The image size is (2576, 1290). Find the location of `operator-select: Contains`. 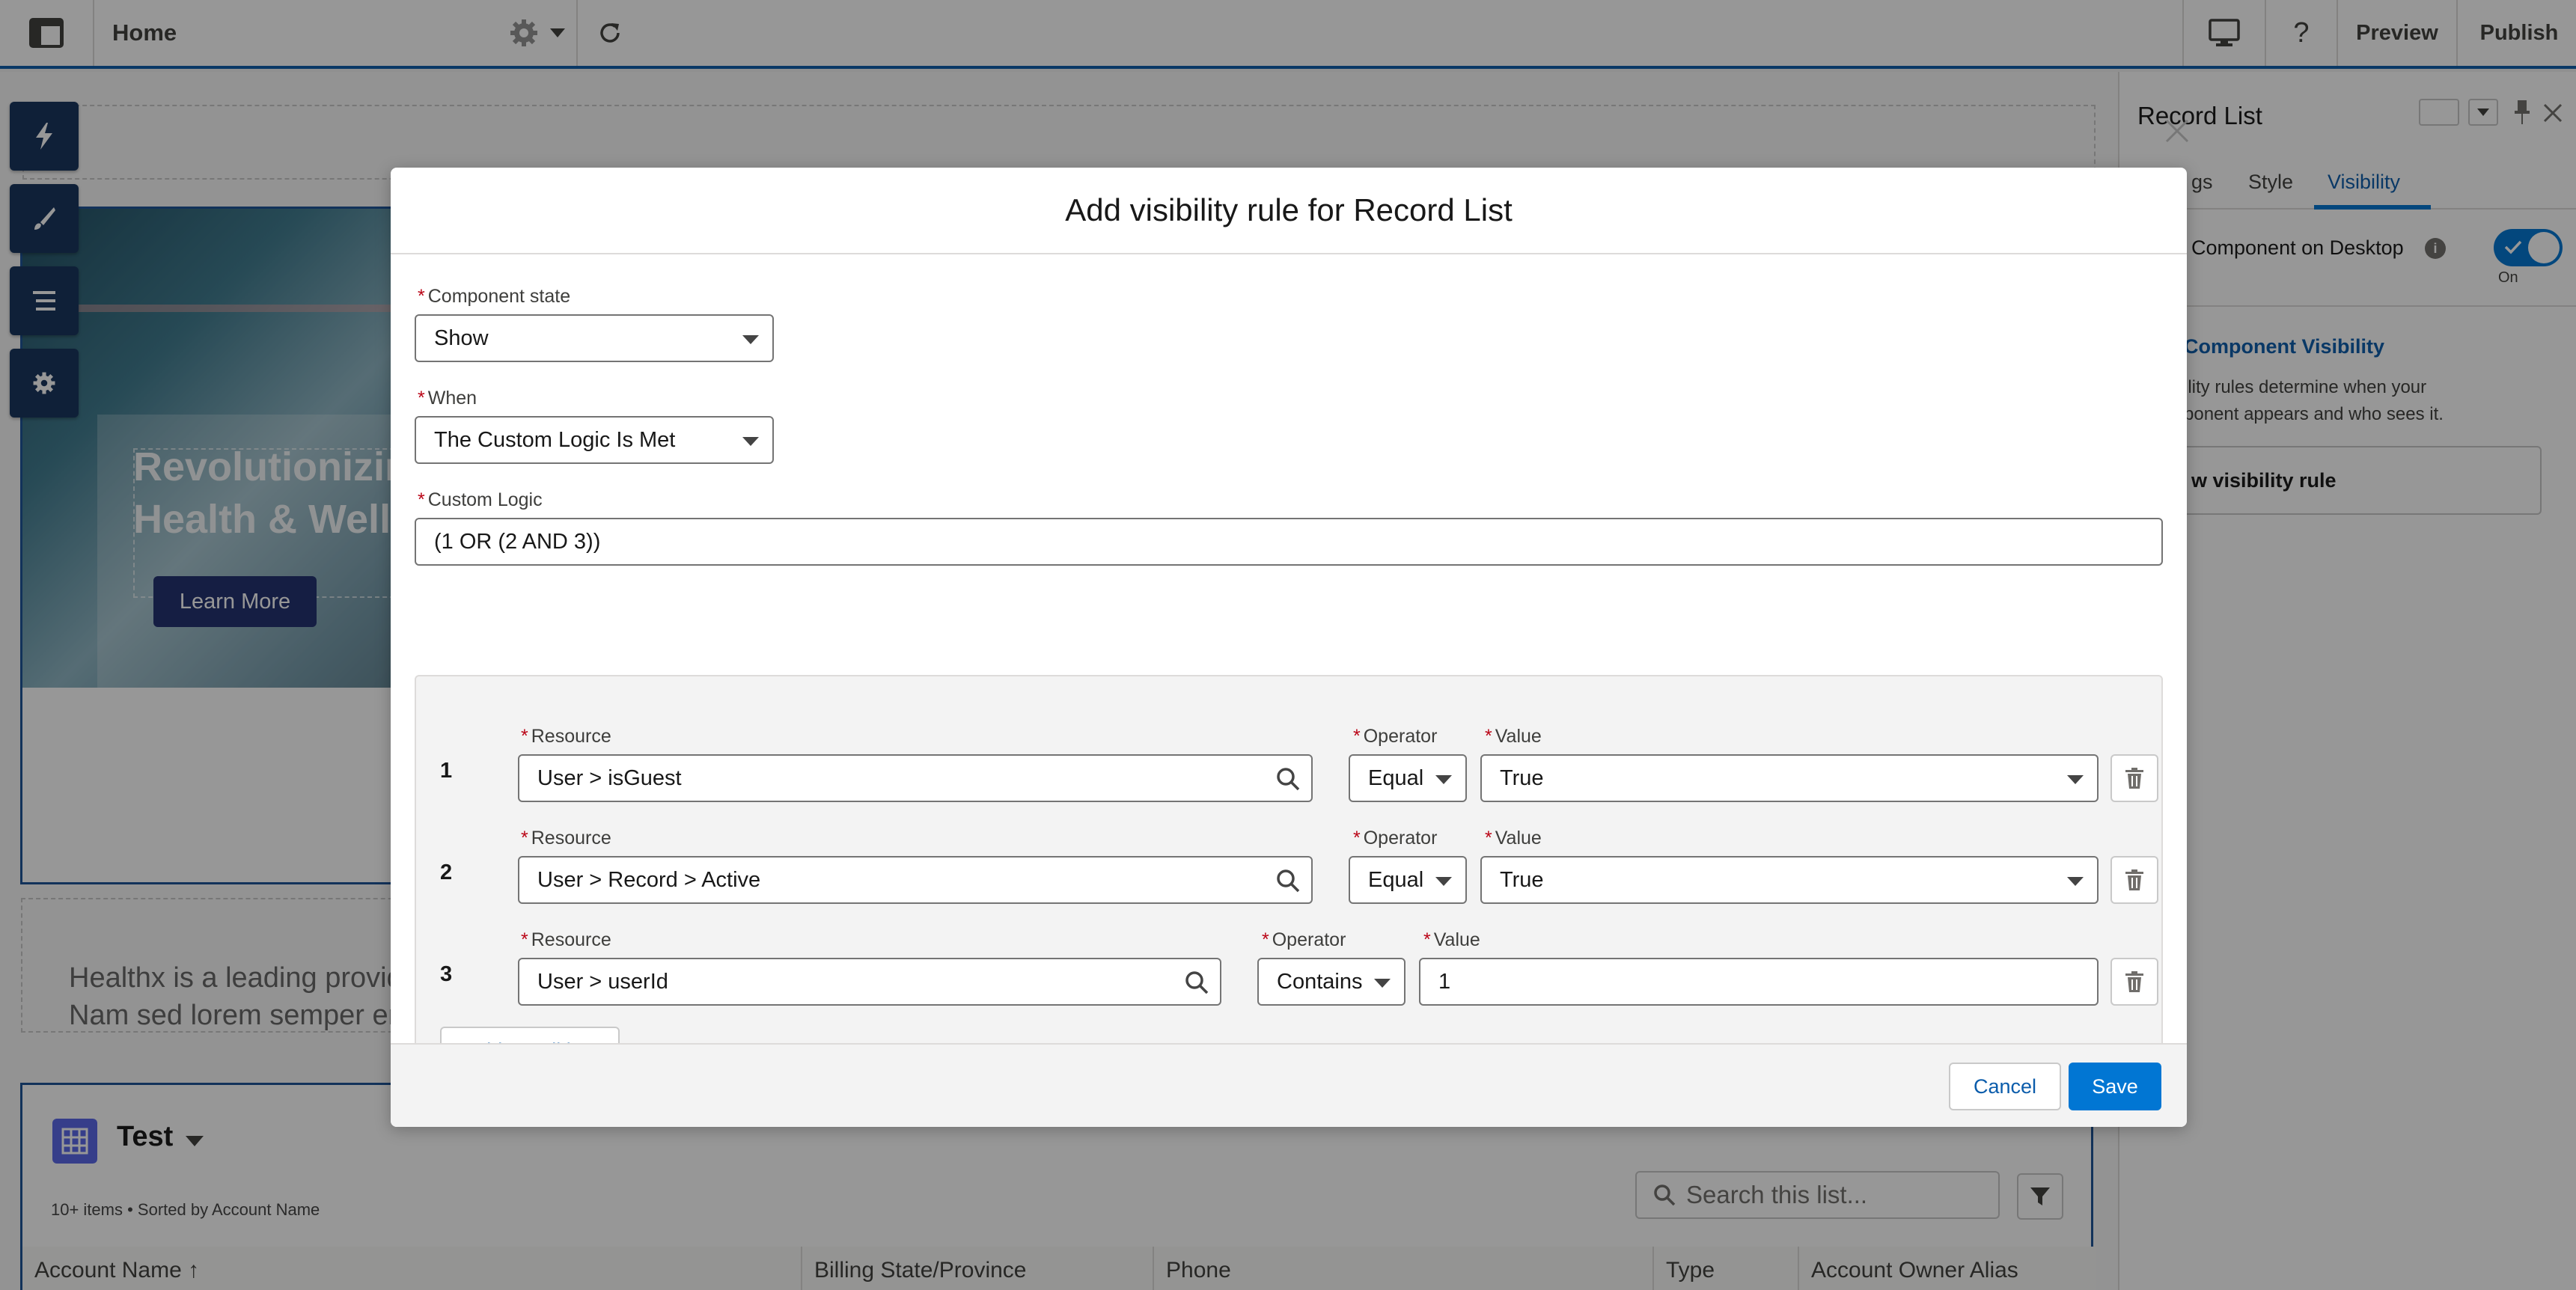

operator-select: Contains is located at coordinates (1331, 982).